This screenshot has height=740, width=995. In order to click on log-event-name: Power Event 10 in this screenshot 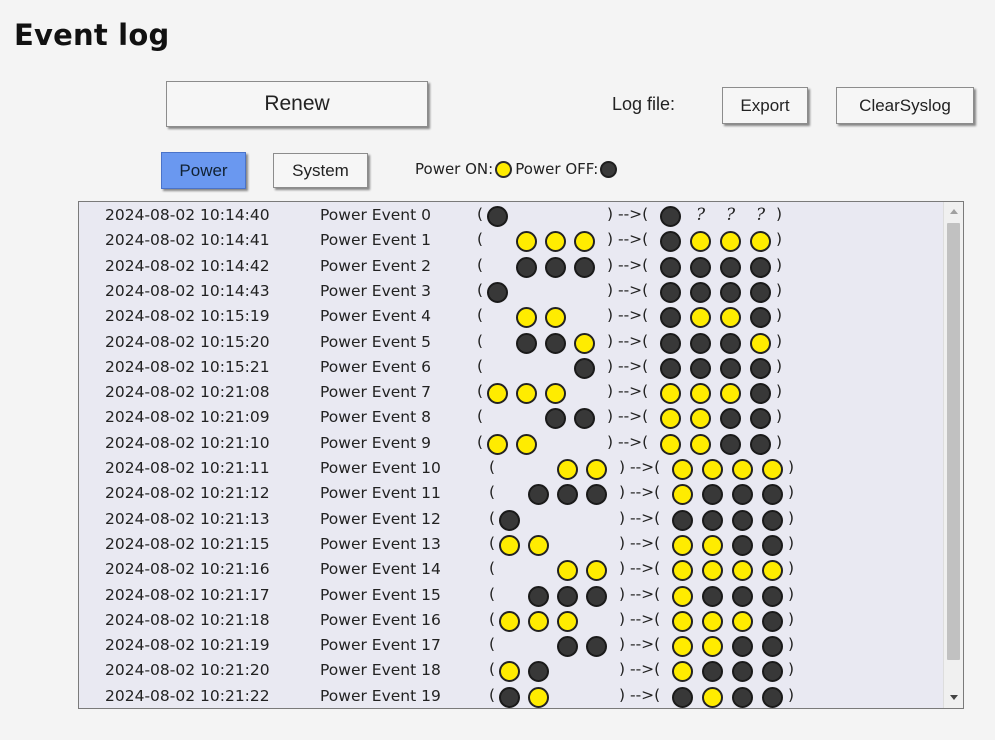, I will do `click(380, 468)`.